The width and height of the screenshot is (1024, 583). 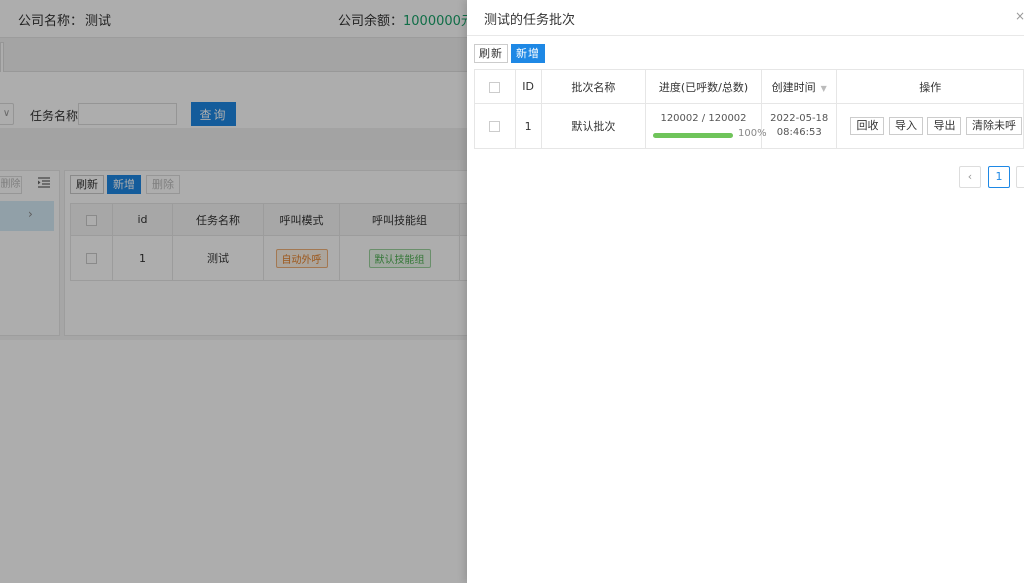 I want to click on clear-uncalled-button: 清除未呼, so click(x=993, y=126).